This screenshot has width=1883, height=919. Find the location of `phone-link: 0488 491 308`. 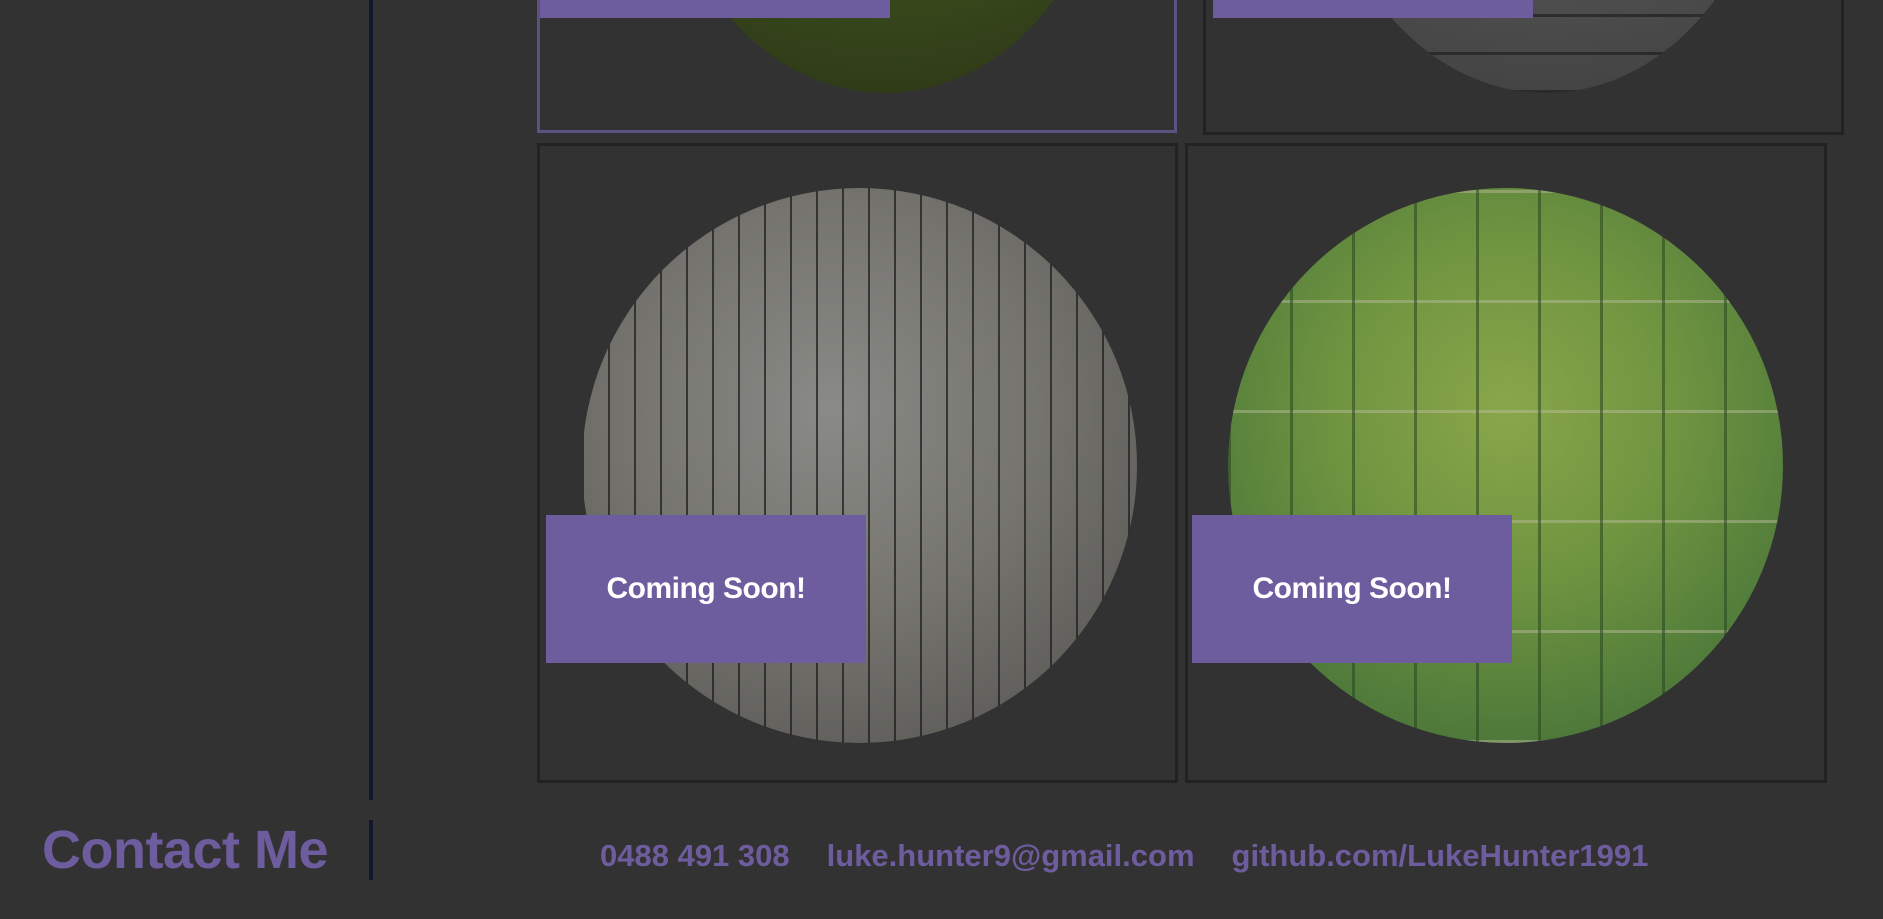

phone-link: 0488 491 308 is located at coordinates (695, 856).